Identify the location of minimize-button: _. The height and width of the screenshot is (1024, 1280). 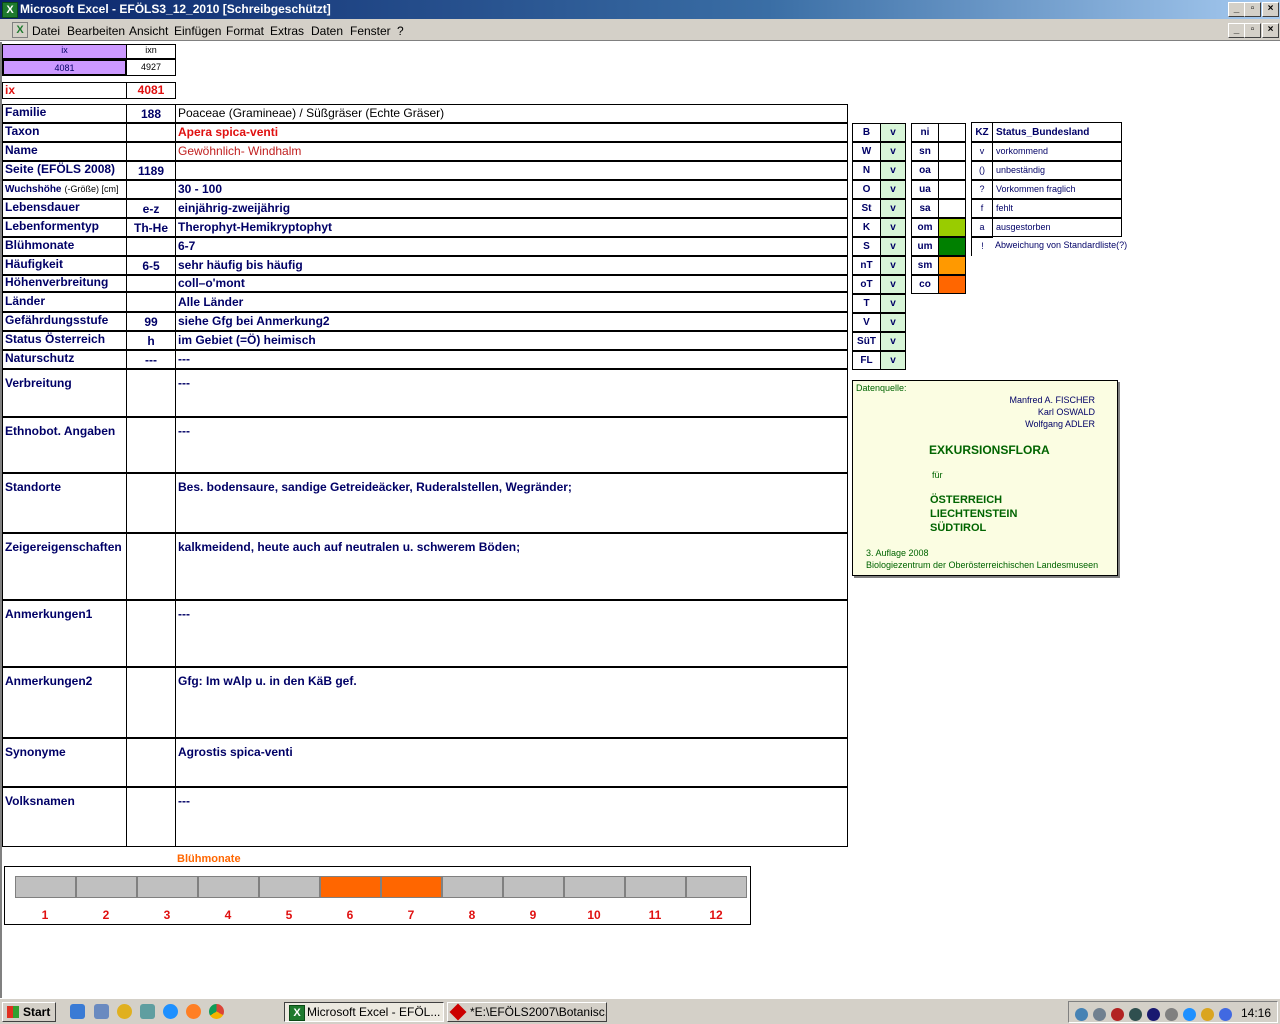
(1236, 9).